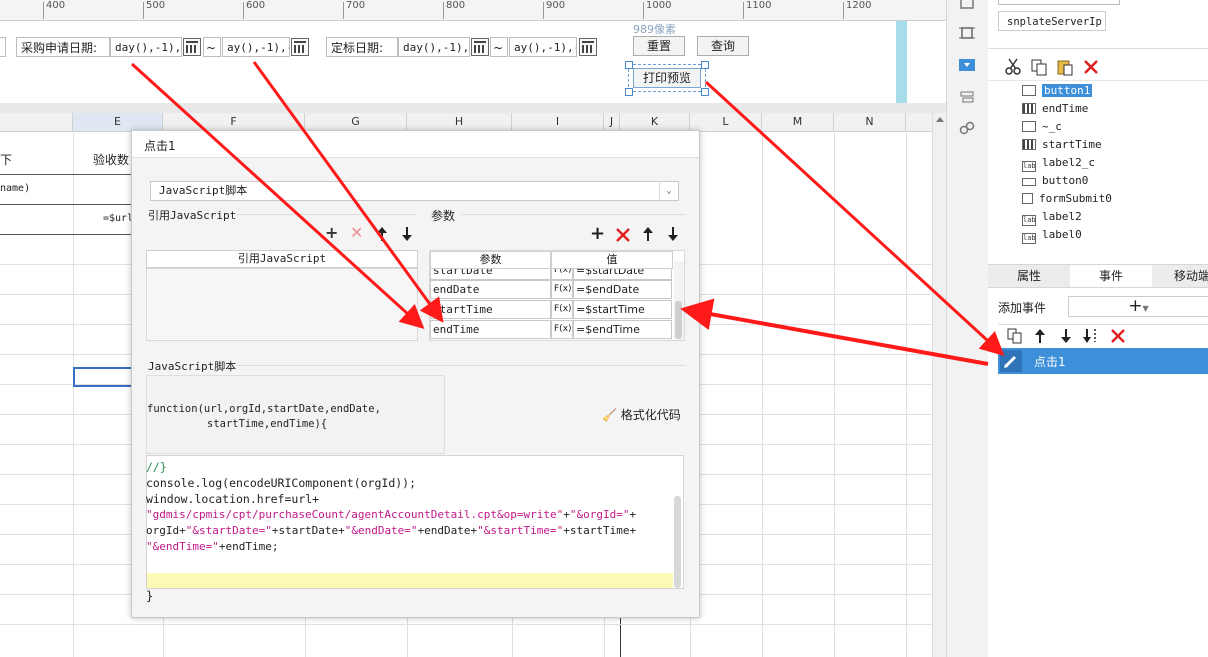 The height and width of the screenshot is (657, 1208). What do you see at coordinates (967, 6) in the screenshot?
I see `widget-settings-icon` at bounding box center [967, 6].